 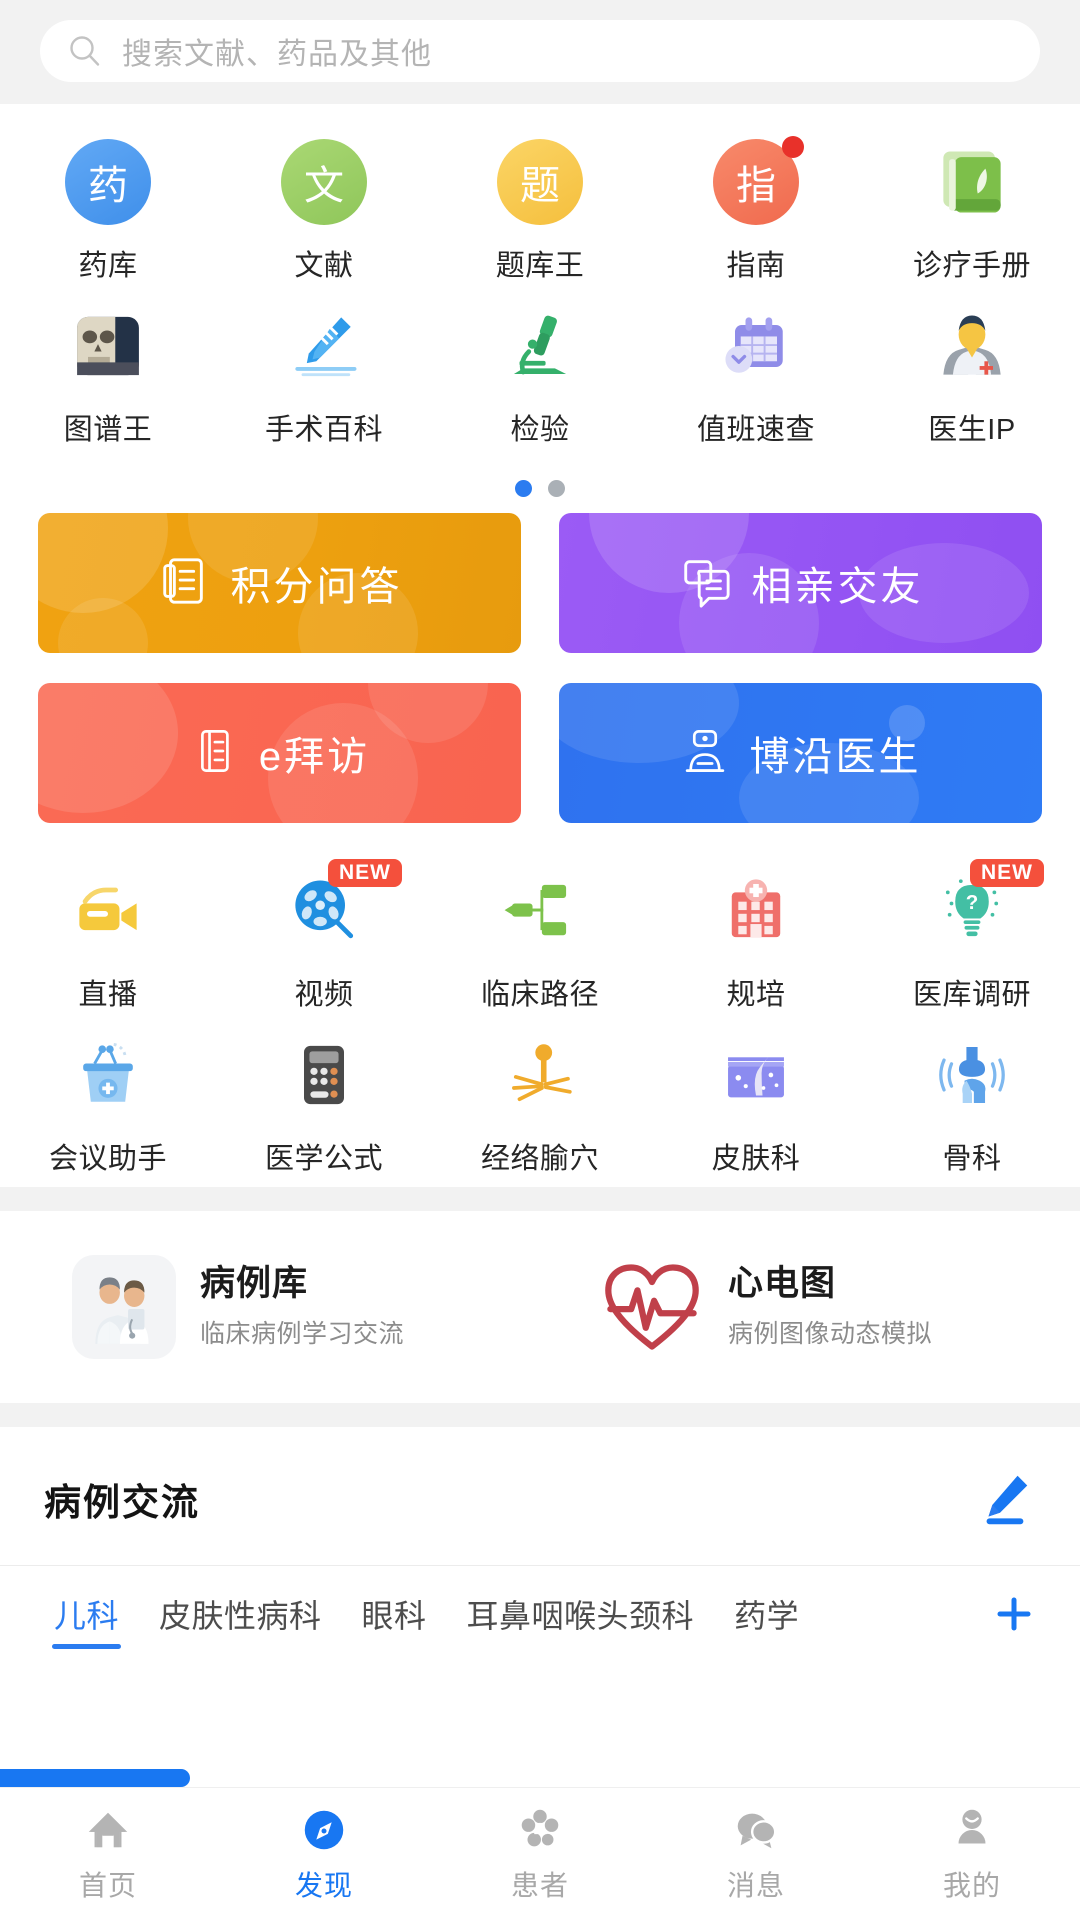 What do you see at coordinates (755, 430) in the screenshot?
I see `grid-item-label: 值班速查` at bounding box center [755, 430].